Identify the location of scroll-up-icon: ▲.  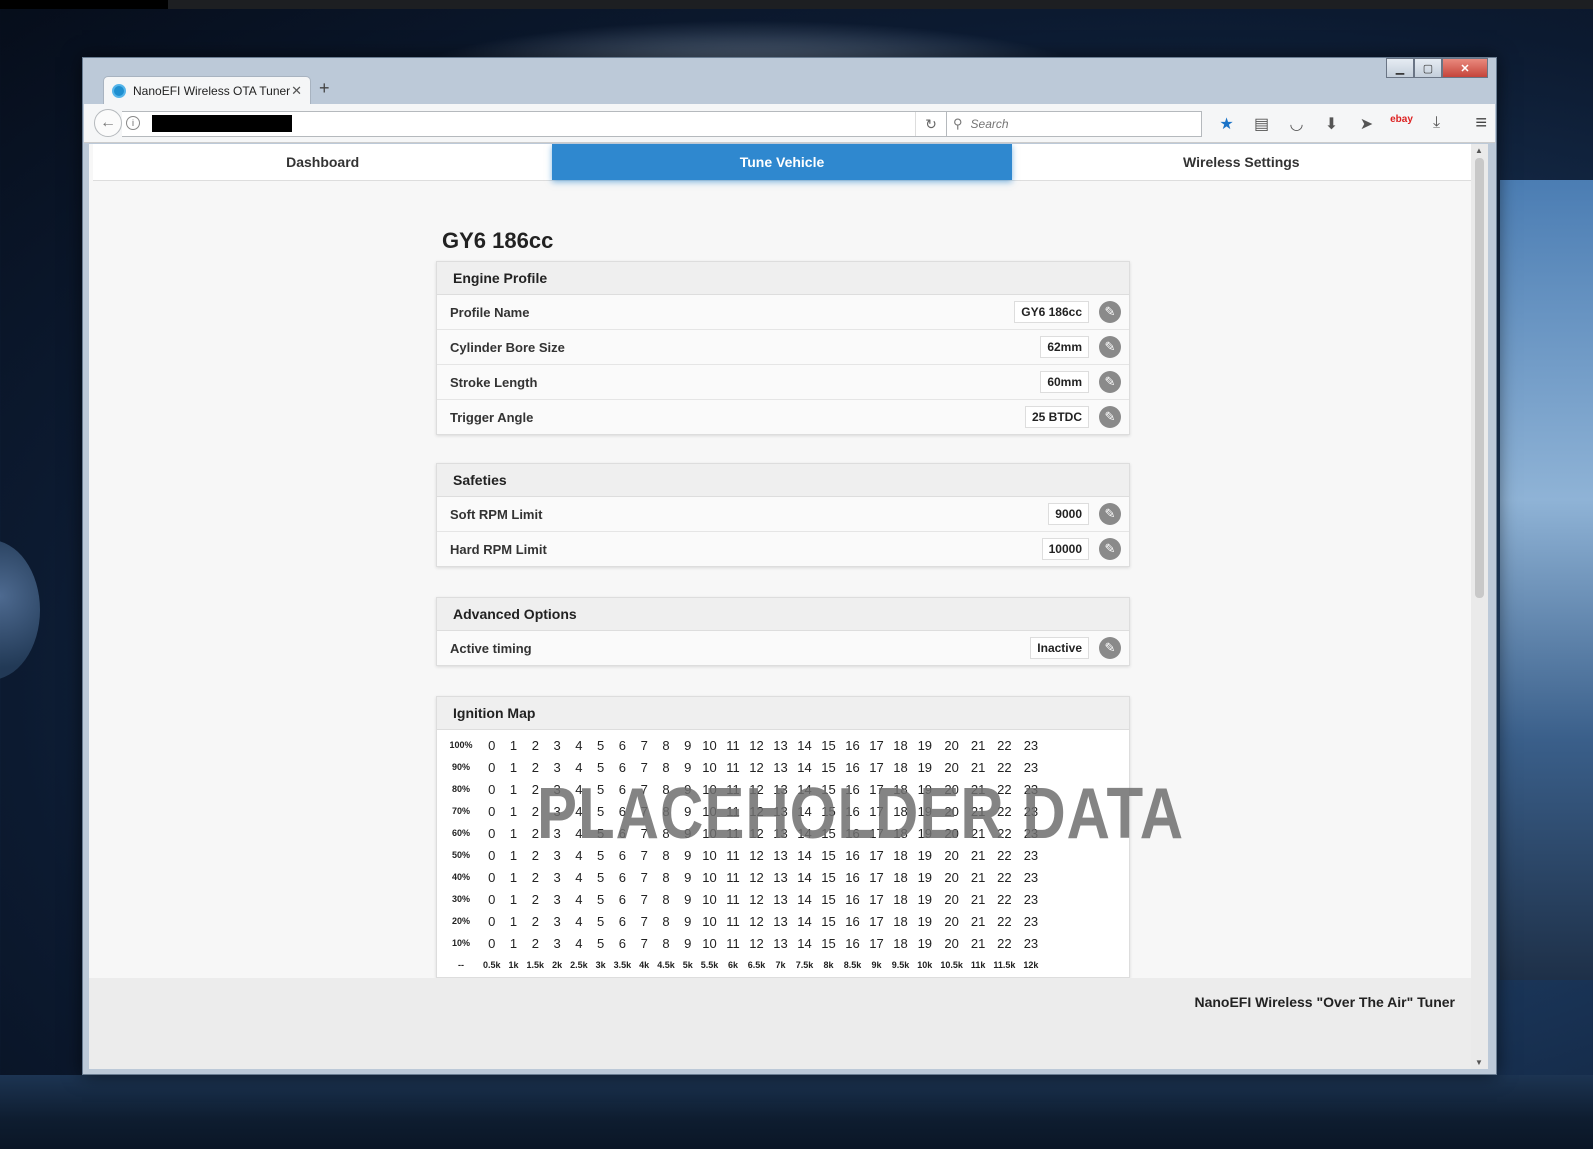
(1479, 150).